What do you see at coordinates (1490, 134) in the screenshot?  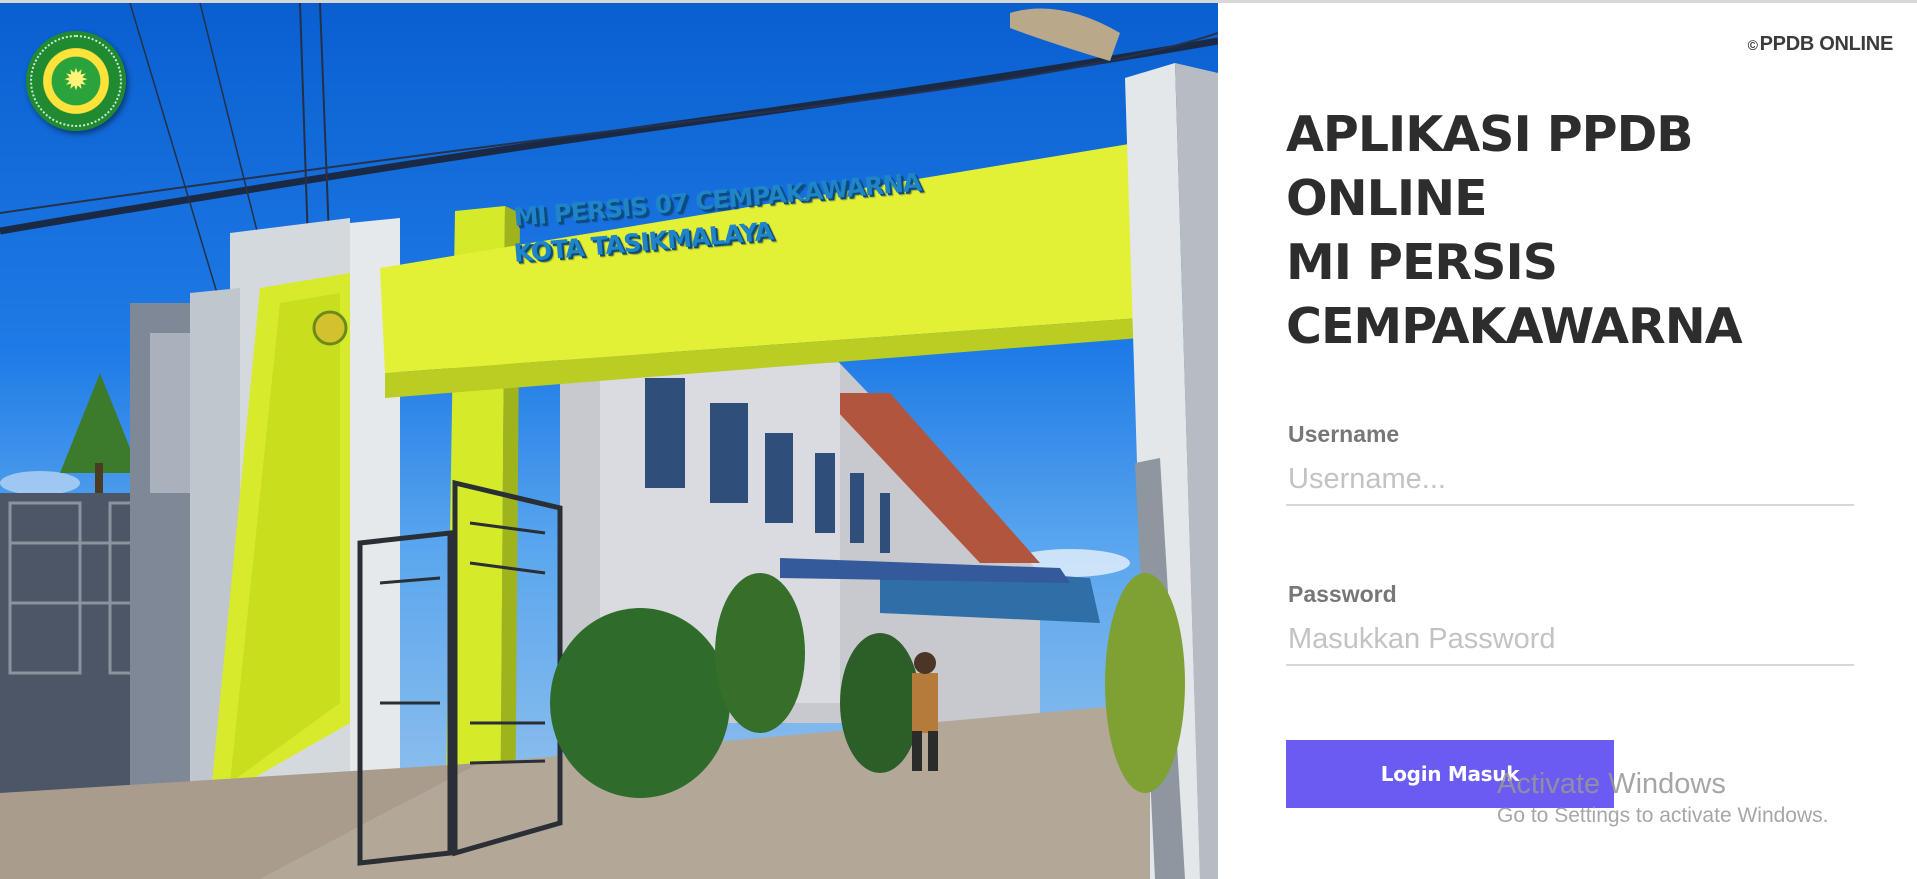 I see `title-line-1: APLIKASI PPDB` at bounding box center [1490, 134].